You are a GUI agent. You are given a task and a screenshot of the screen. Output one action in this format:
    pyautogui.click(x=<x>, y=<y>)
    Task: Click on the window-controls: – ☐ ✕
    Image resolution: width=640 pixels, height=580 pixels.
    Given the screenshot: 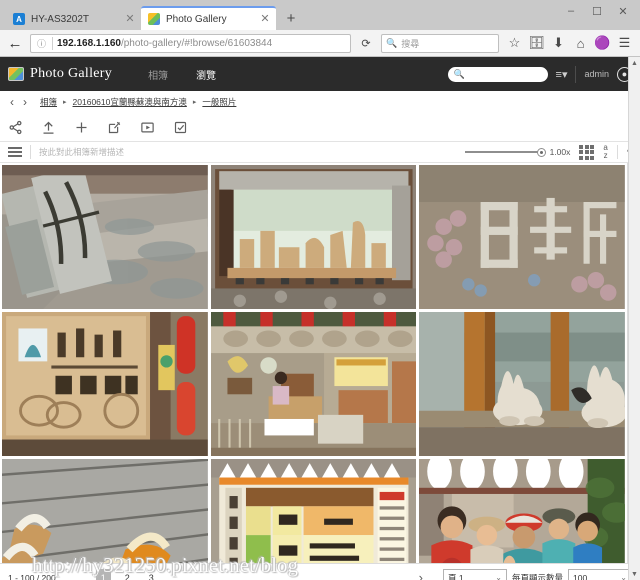 What is the action you would take?
    pyautogui.click(x=597, y=11)
    